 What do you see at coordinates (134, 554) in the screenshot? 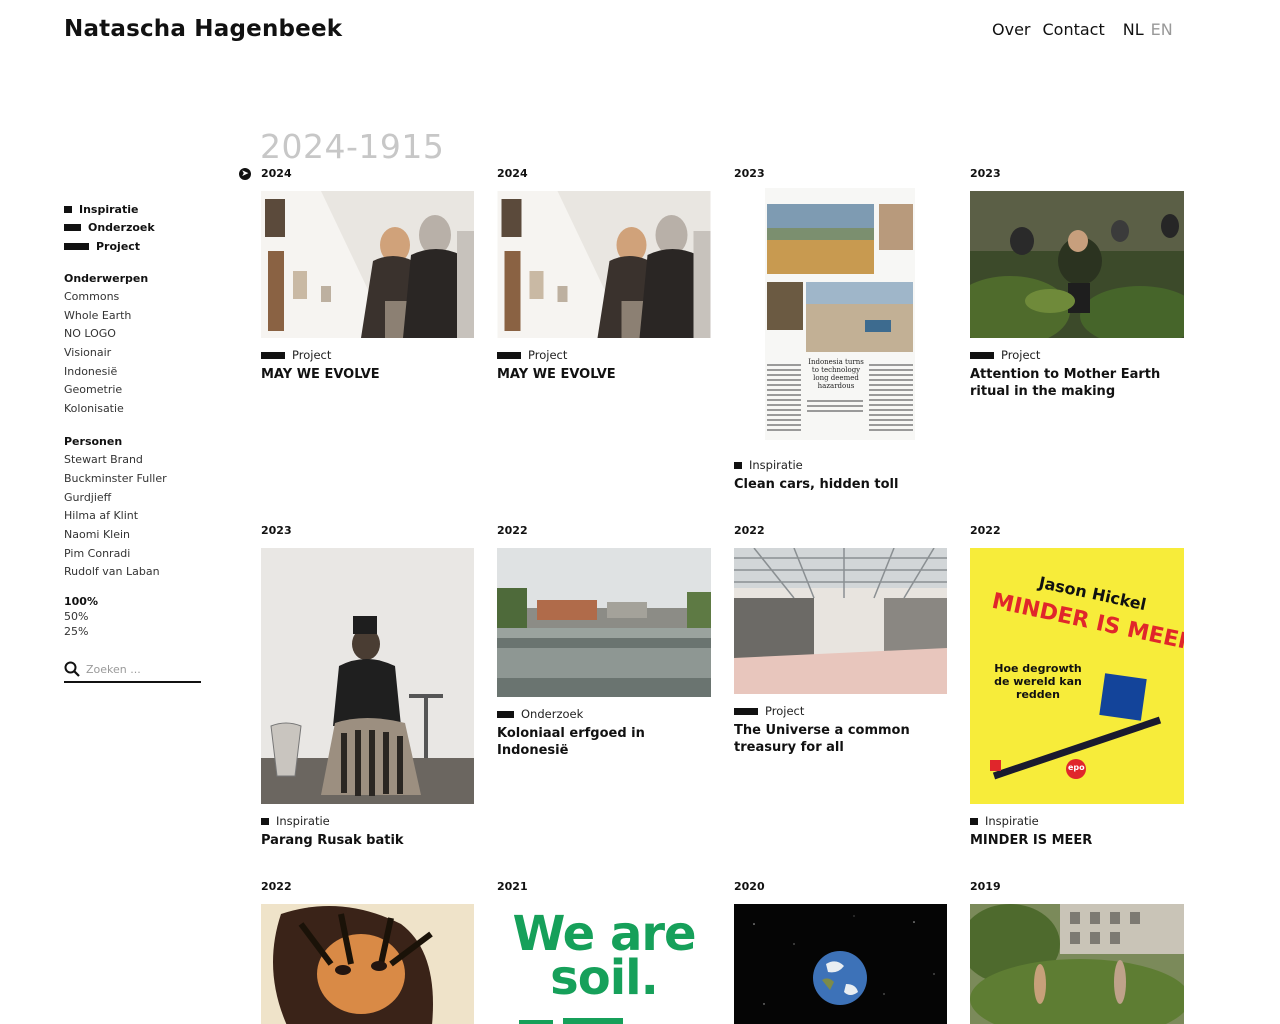
I see `person-link: Pim Conradi` at bounding box center [134, 554].